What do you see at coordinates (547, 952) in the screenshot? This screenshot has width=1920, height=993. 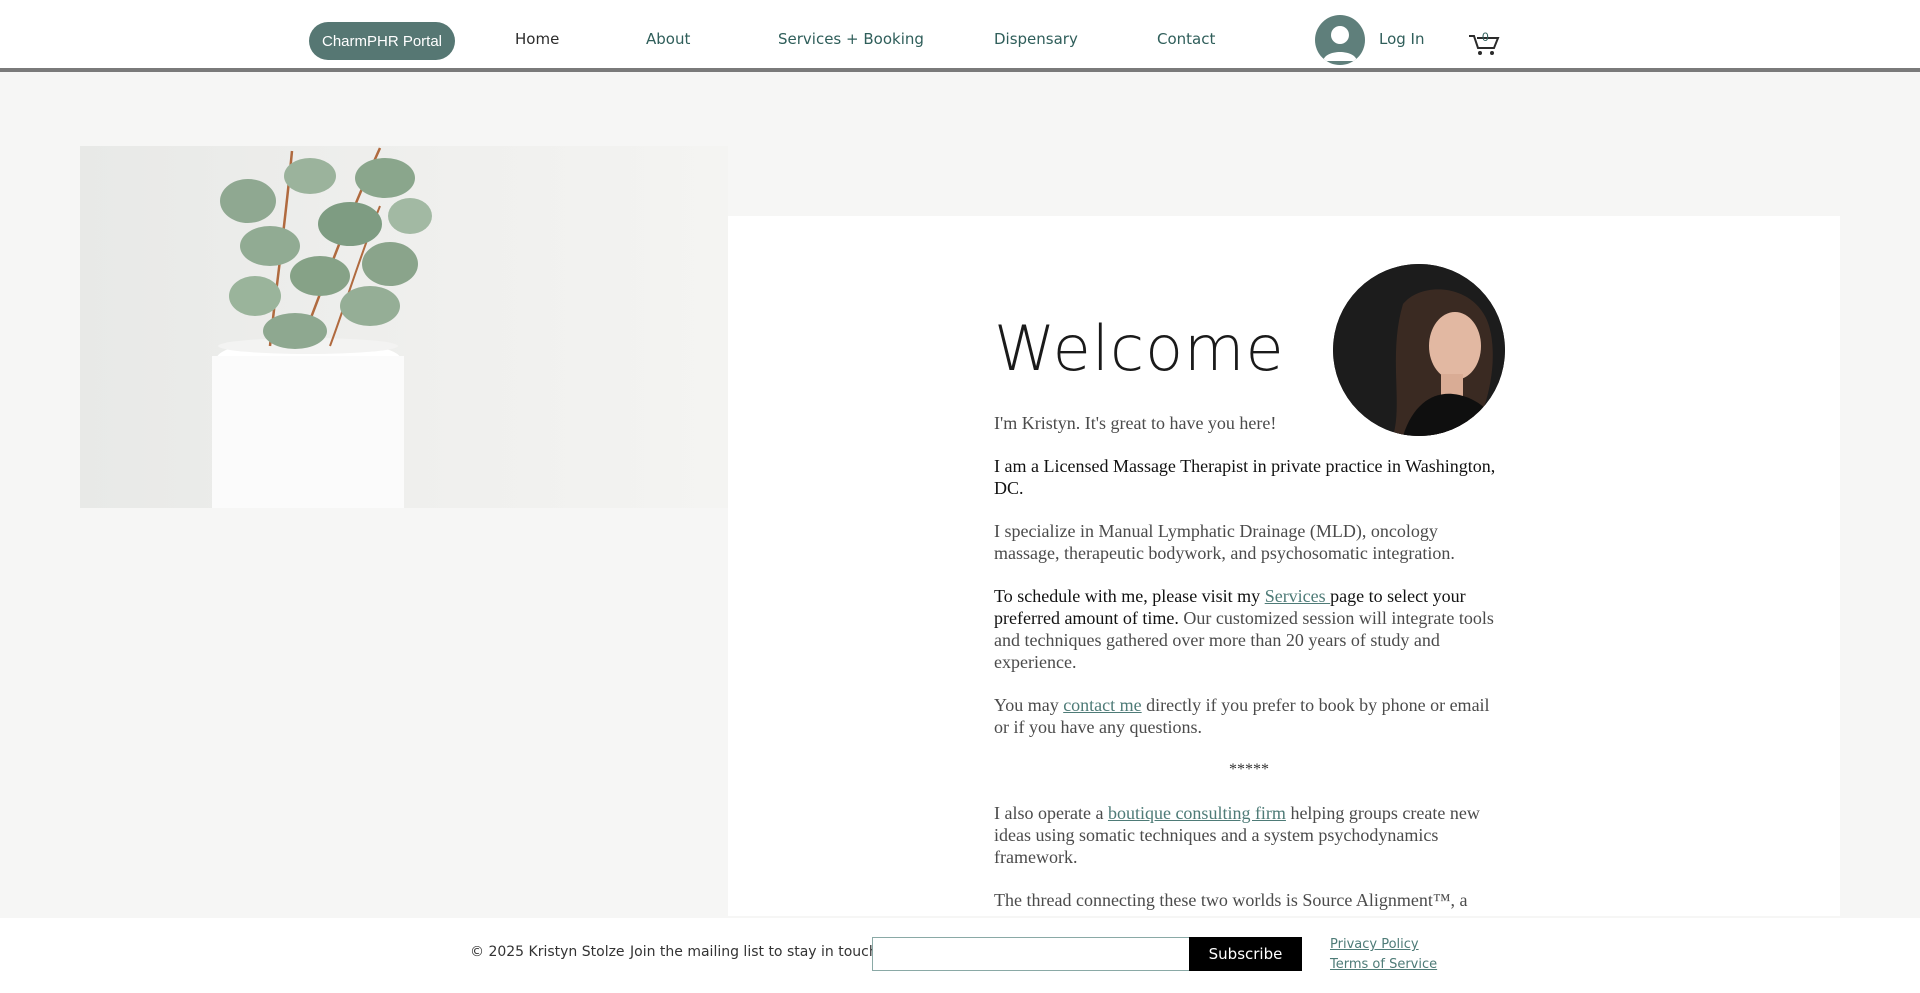 I see `copyright-text: © 2025 Kristyn Stolze` at bounding box center [547, 952].